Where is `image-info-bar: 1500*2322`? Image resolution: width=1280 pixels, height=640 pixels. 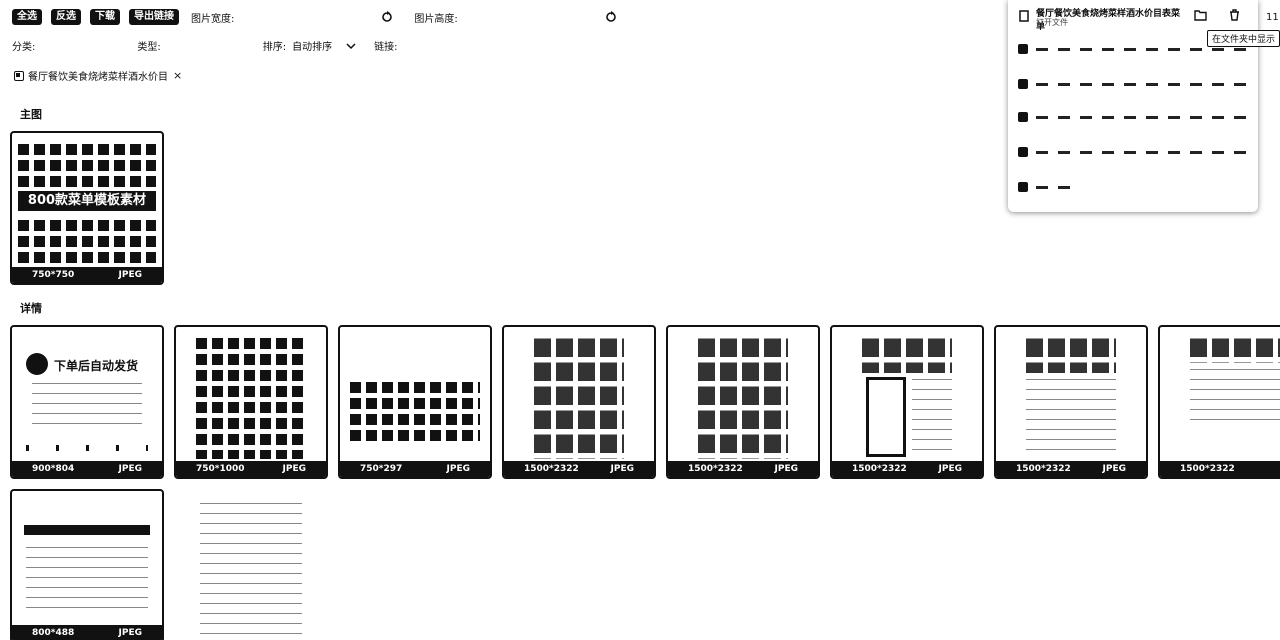
image-info-bar: 1500*2322 is located at coordinates (1220, 469).